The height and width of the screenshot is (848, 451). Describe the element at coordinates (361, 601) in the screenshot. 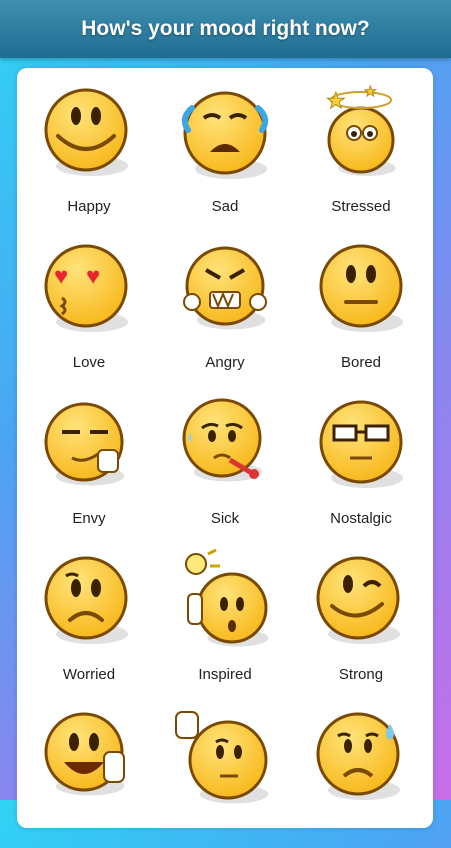

I see `wink-face-icon` at that location.